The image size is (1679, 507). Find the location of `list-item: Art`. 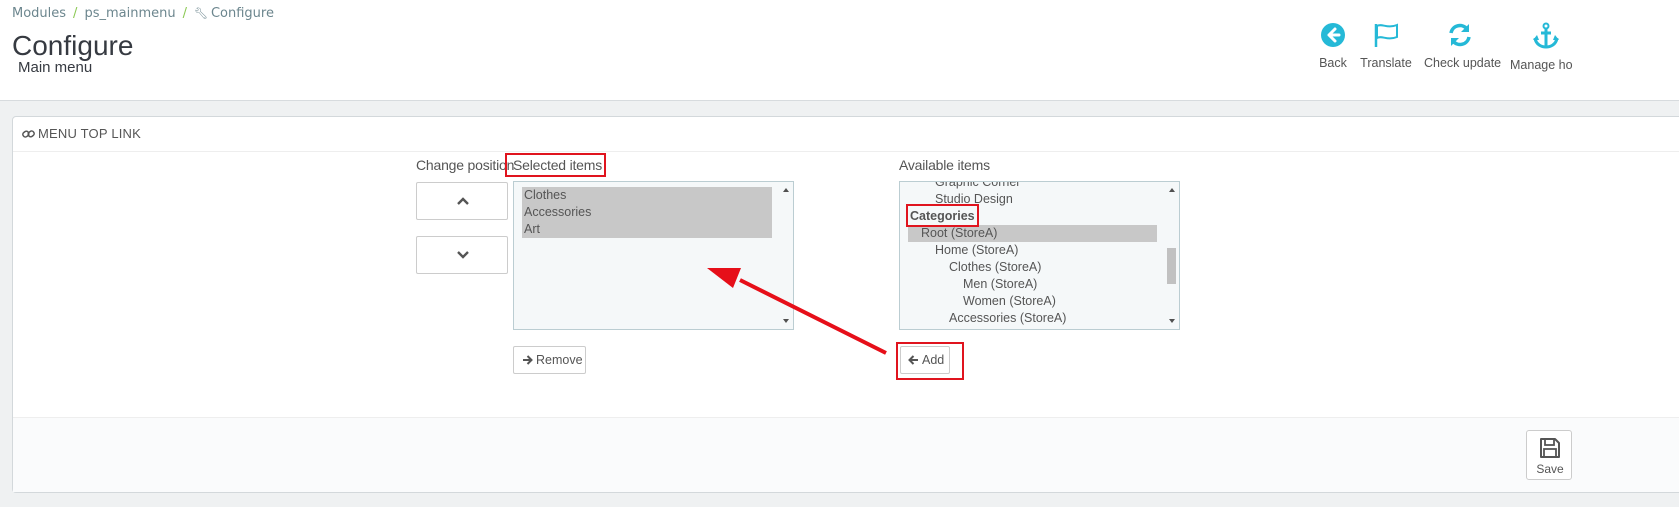

list-item: Art is located at coordinates (647, 229).